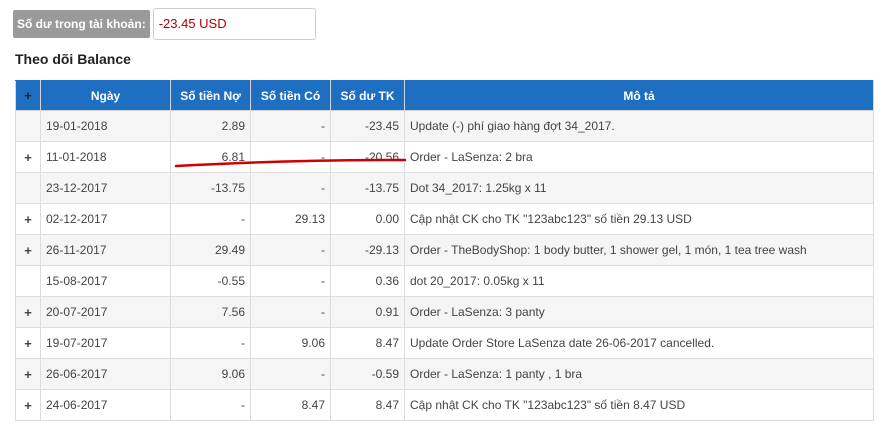  I want to click on cell-debit: 9.06, so click(210, 374).